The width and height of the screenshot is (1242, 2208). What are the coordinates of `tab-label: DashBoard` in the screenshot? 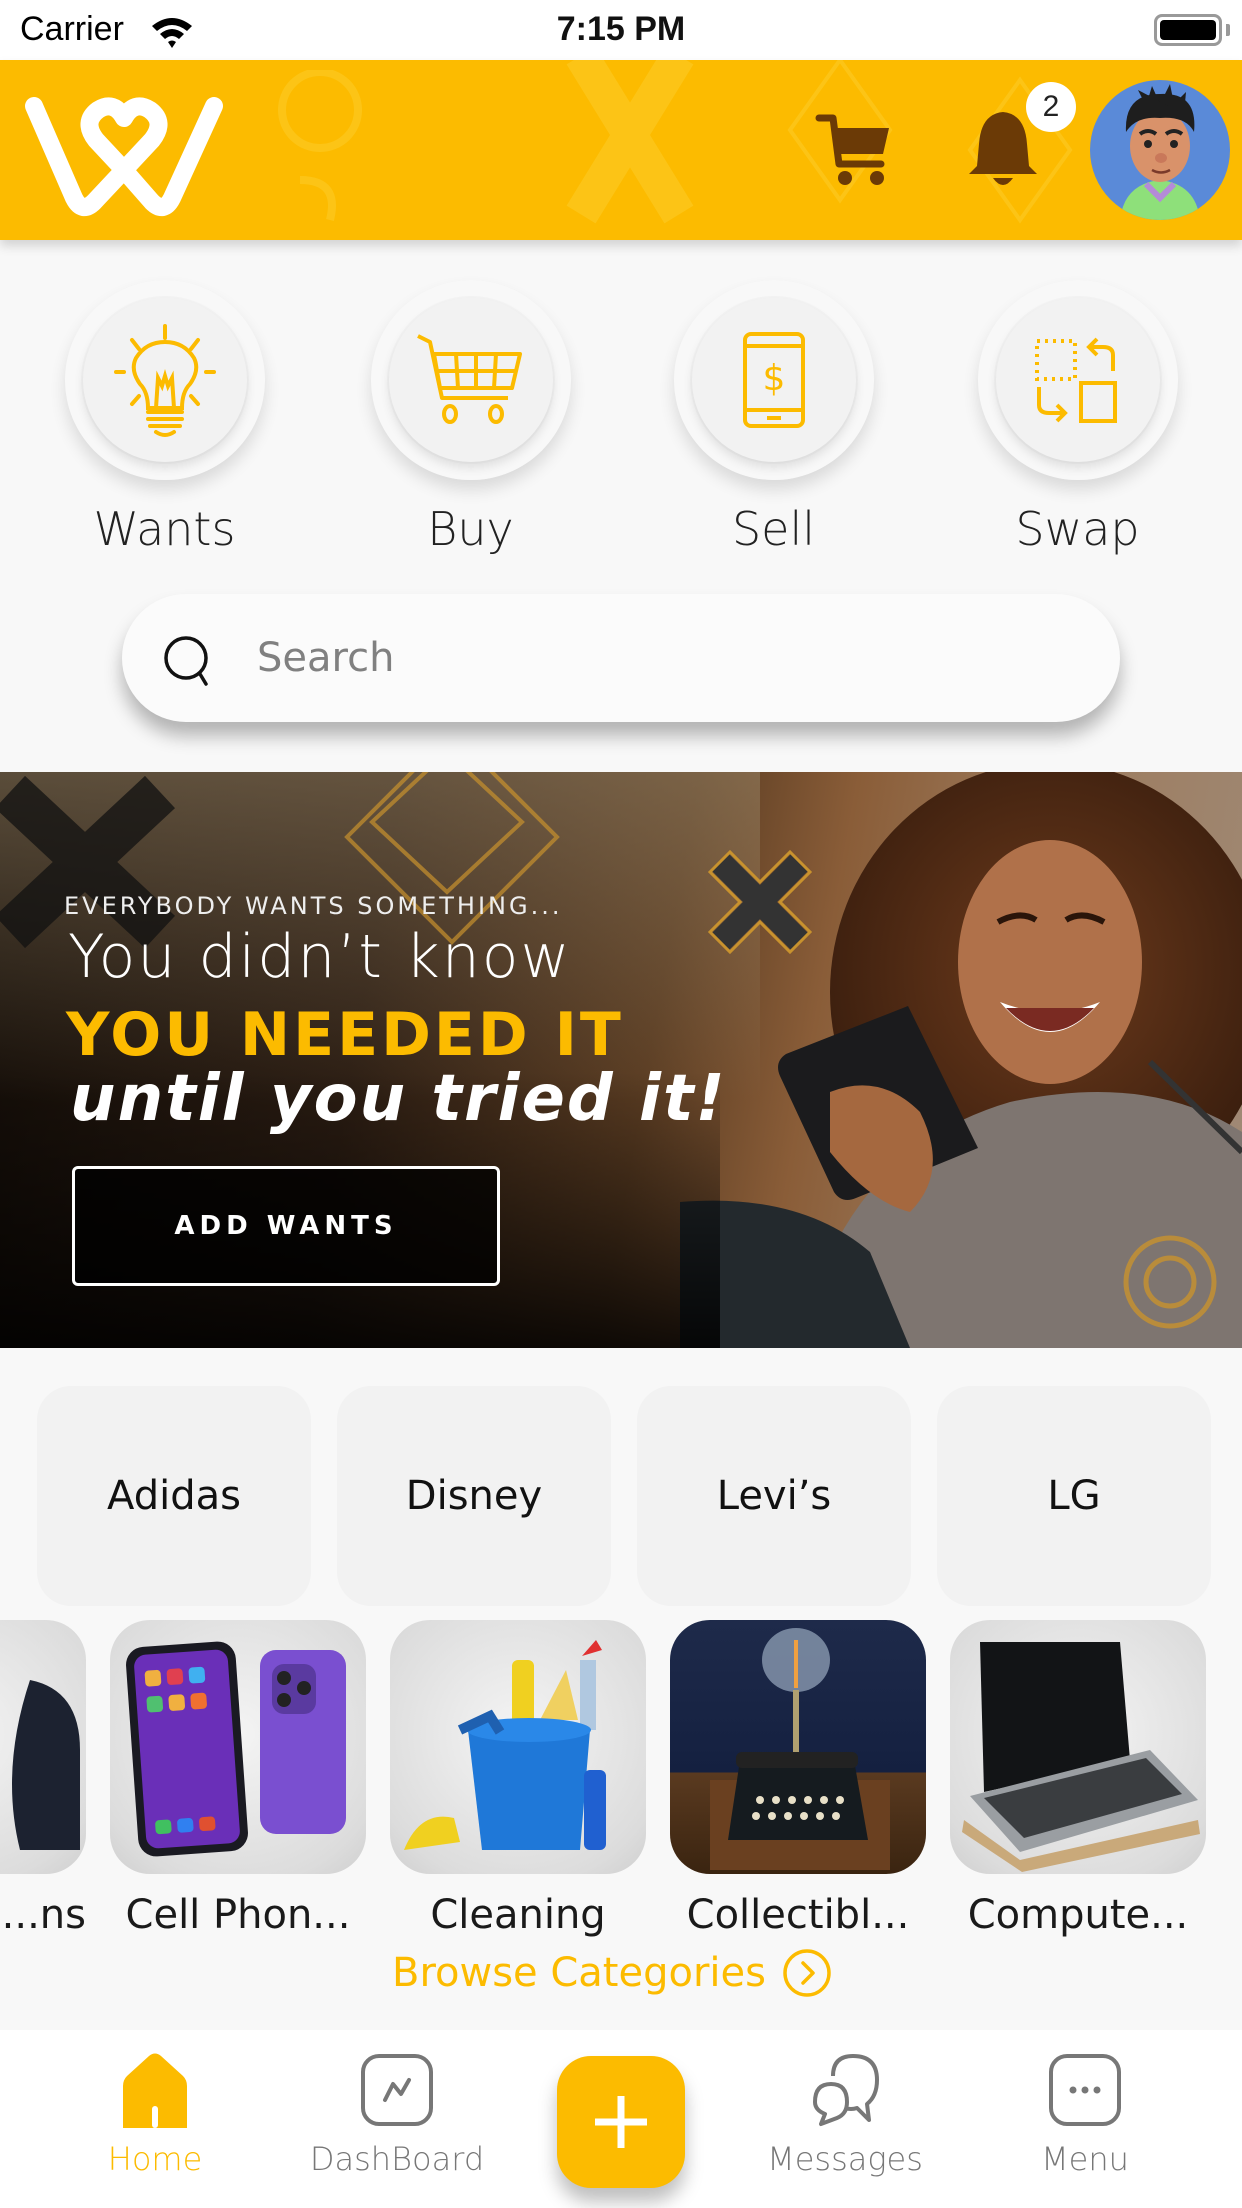 It's located at (397, 2159).